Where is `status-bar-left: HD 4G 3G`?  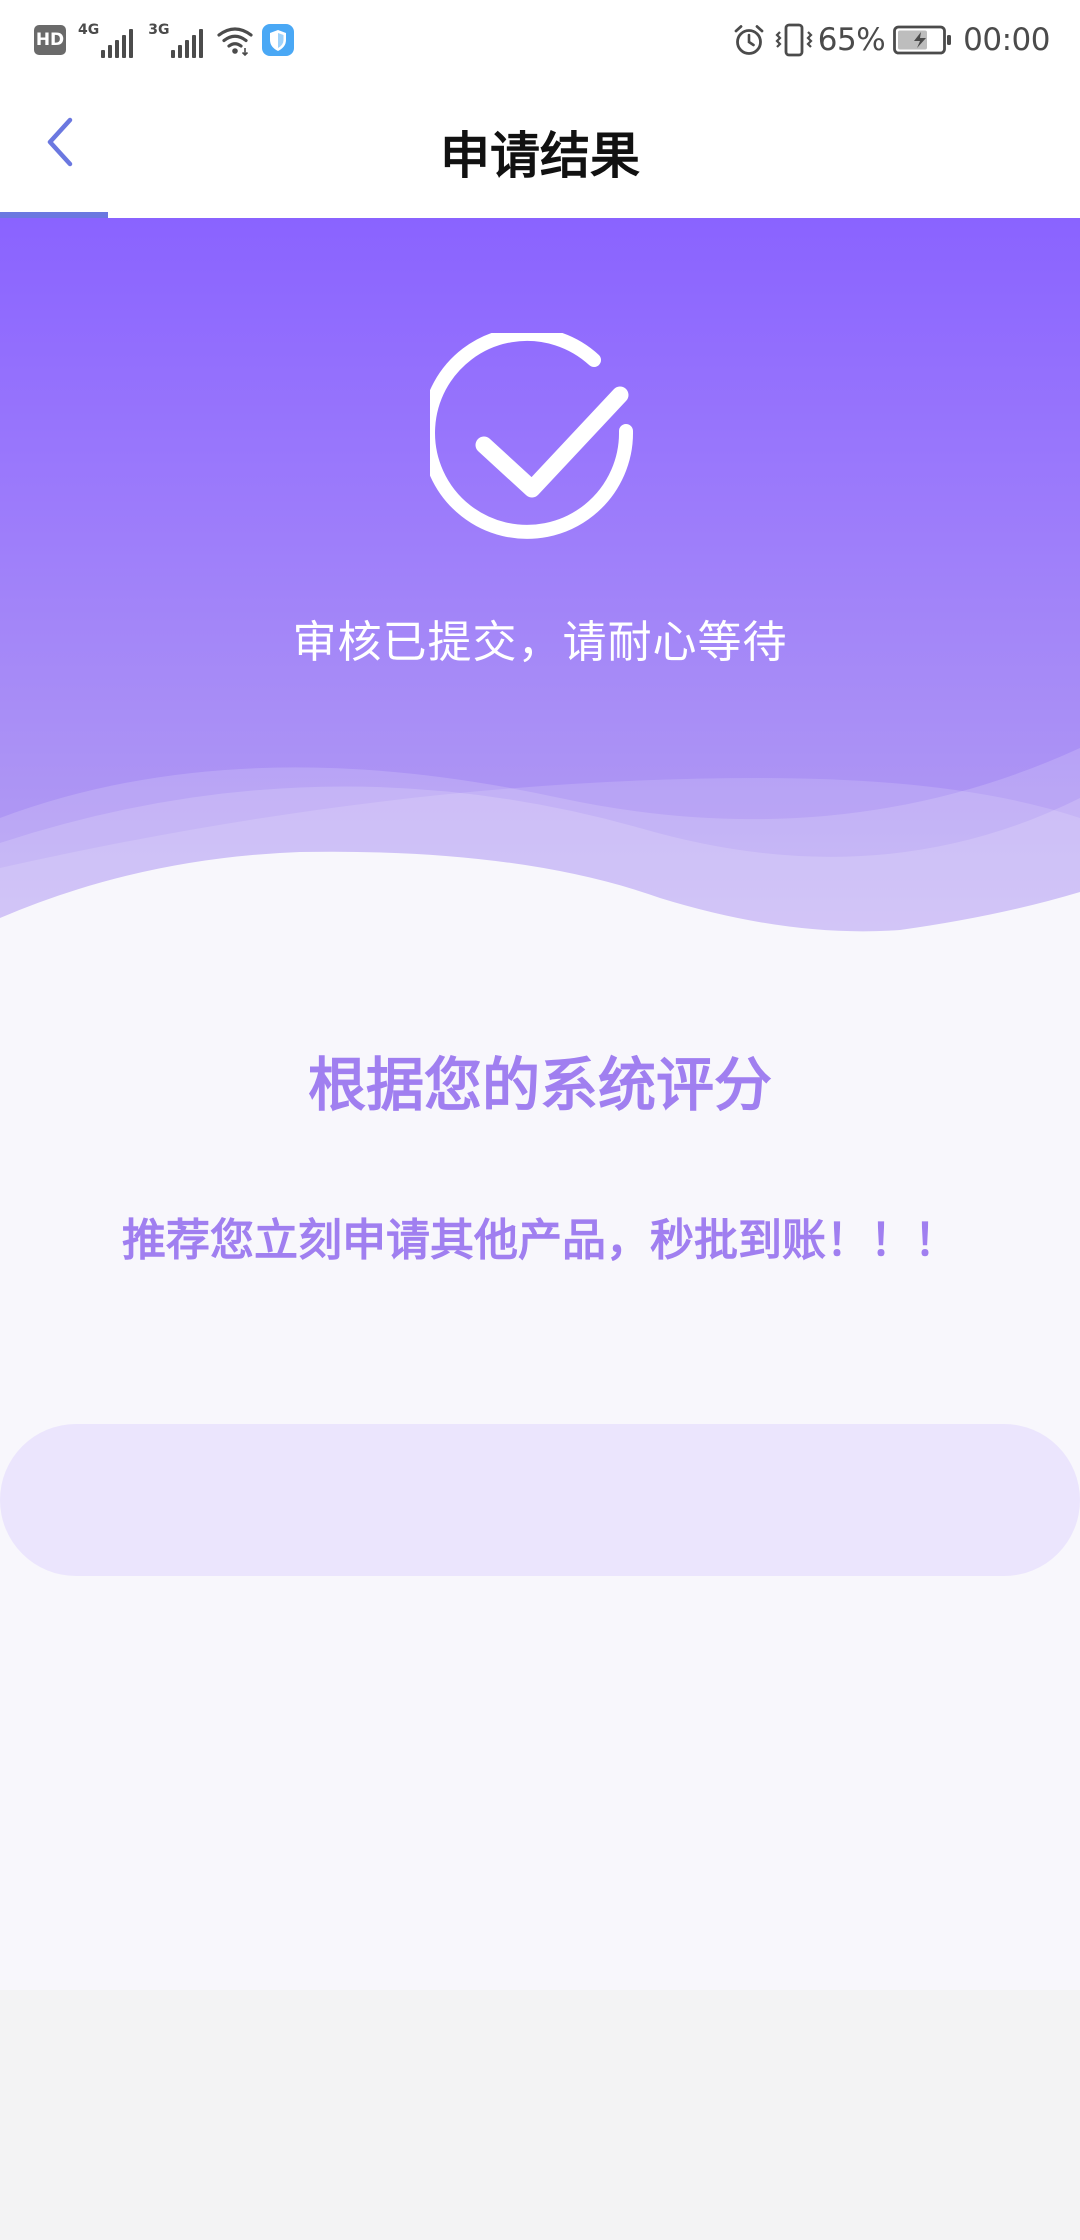
status-bar-left: HD 4G 3G is located at coordinates (164, 40).